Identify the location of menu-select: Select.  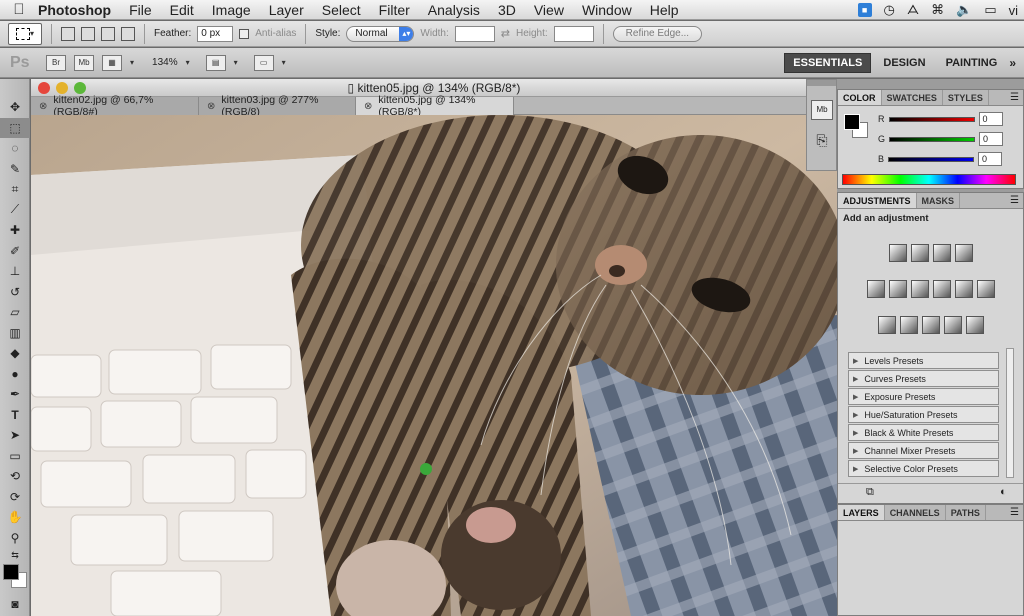
(341, 10).